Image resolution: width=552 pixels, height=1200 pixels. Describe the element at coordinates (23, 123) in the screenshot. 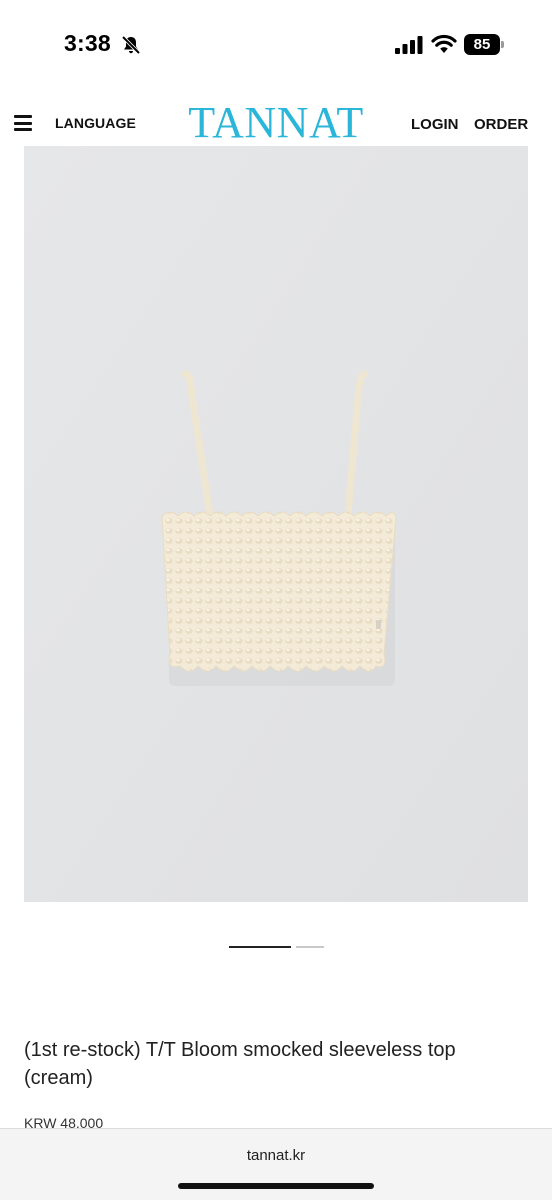

I see `hamburger-menu-icon` at that location.